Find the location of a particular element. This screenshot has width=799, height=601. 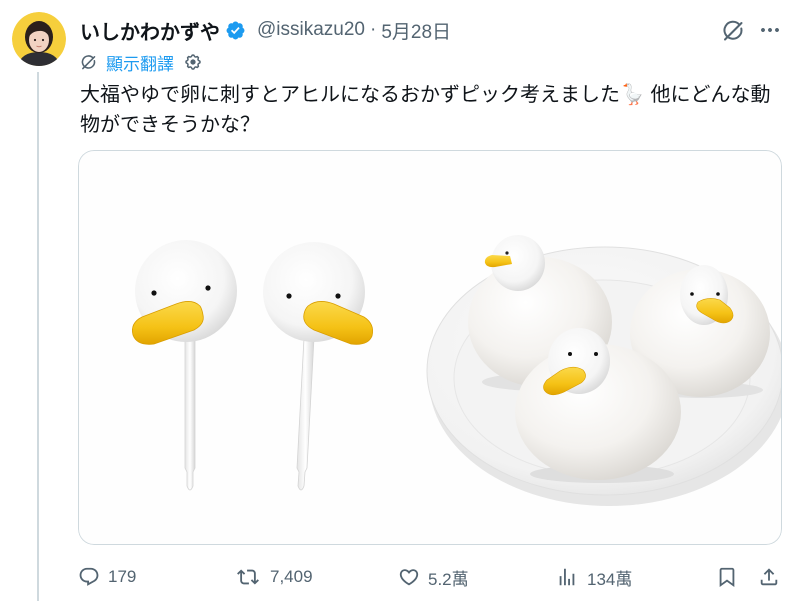

bookmark-icon is located at coordinates (727, 577).